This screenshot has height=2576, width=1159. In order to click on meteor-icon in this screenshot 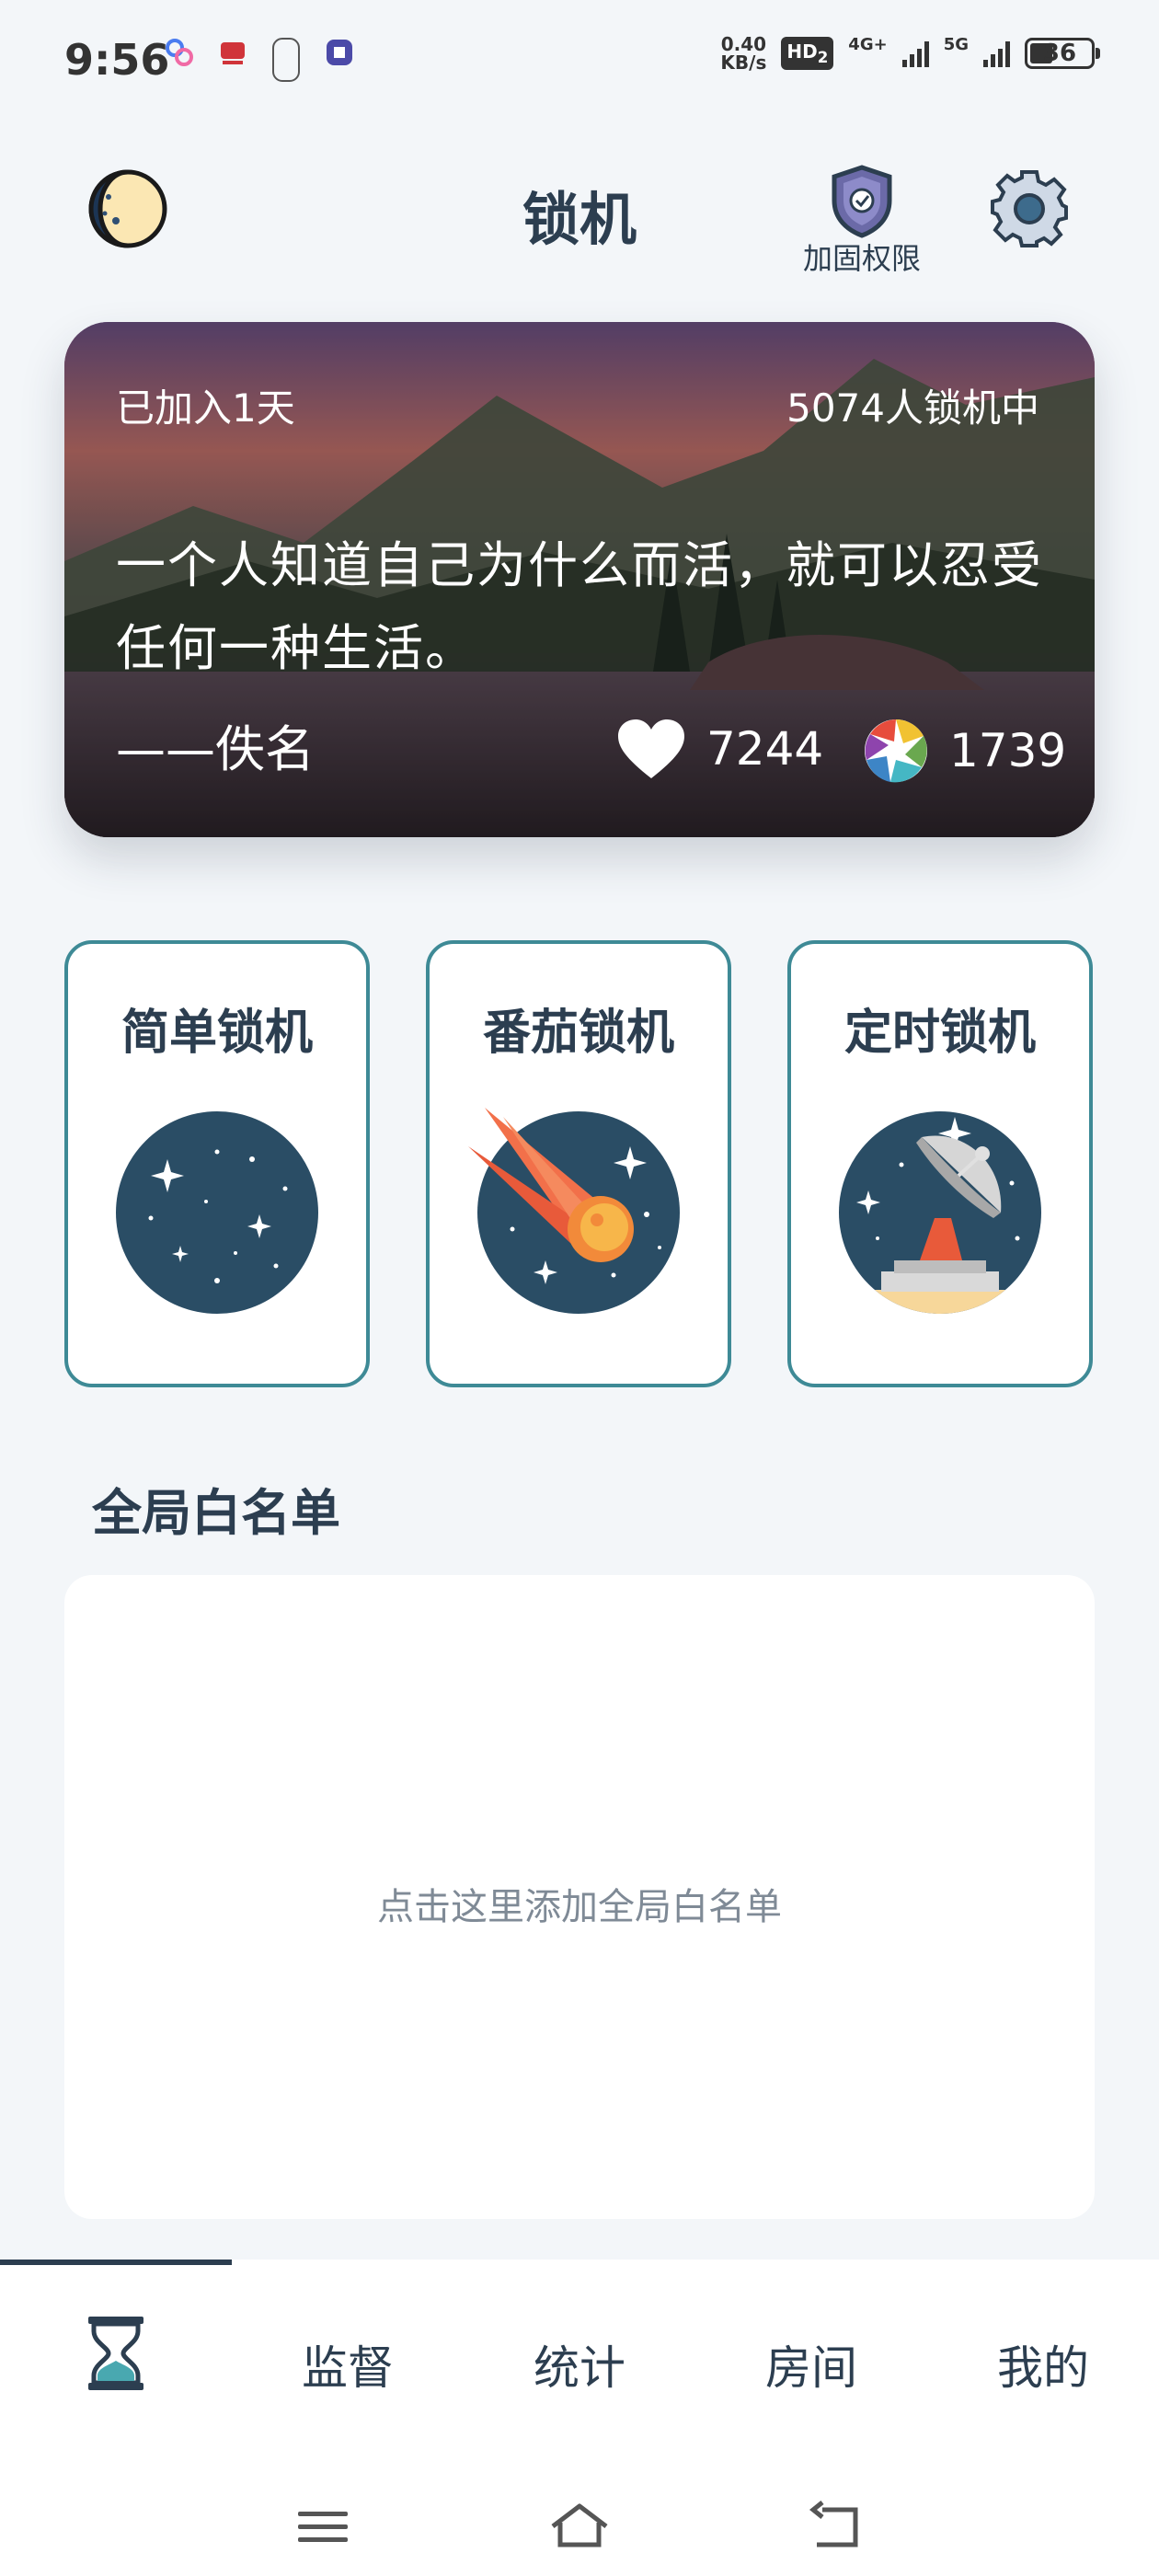, I will do `click(574, 1211)`.